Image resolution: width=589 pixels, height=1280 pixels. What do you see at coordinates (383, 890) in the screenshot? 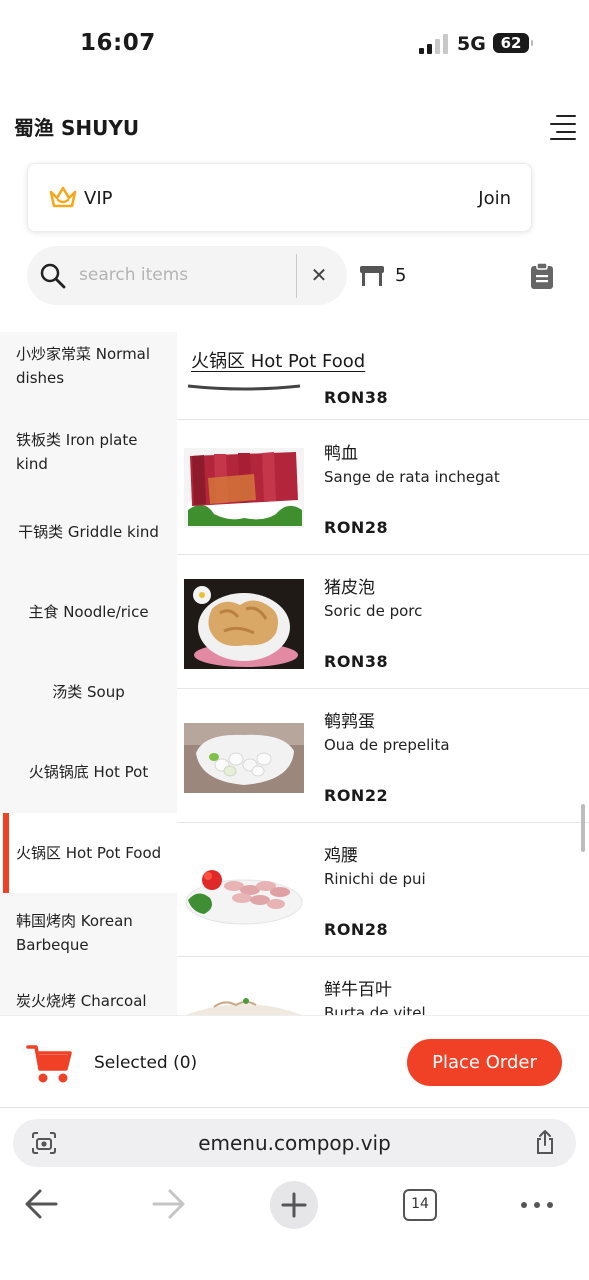
I see `list-item: 鸡腰 Rinichi de pui RON28` at bounding box center [383, 890].